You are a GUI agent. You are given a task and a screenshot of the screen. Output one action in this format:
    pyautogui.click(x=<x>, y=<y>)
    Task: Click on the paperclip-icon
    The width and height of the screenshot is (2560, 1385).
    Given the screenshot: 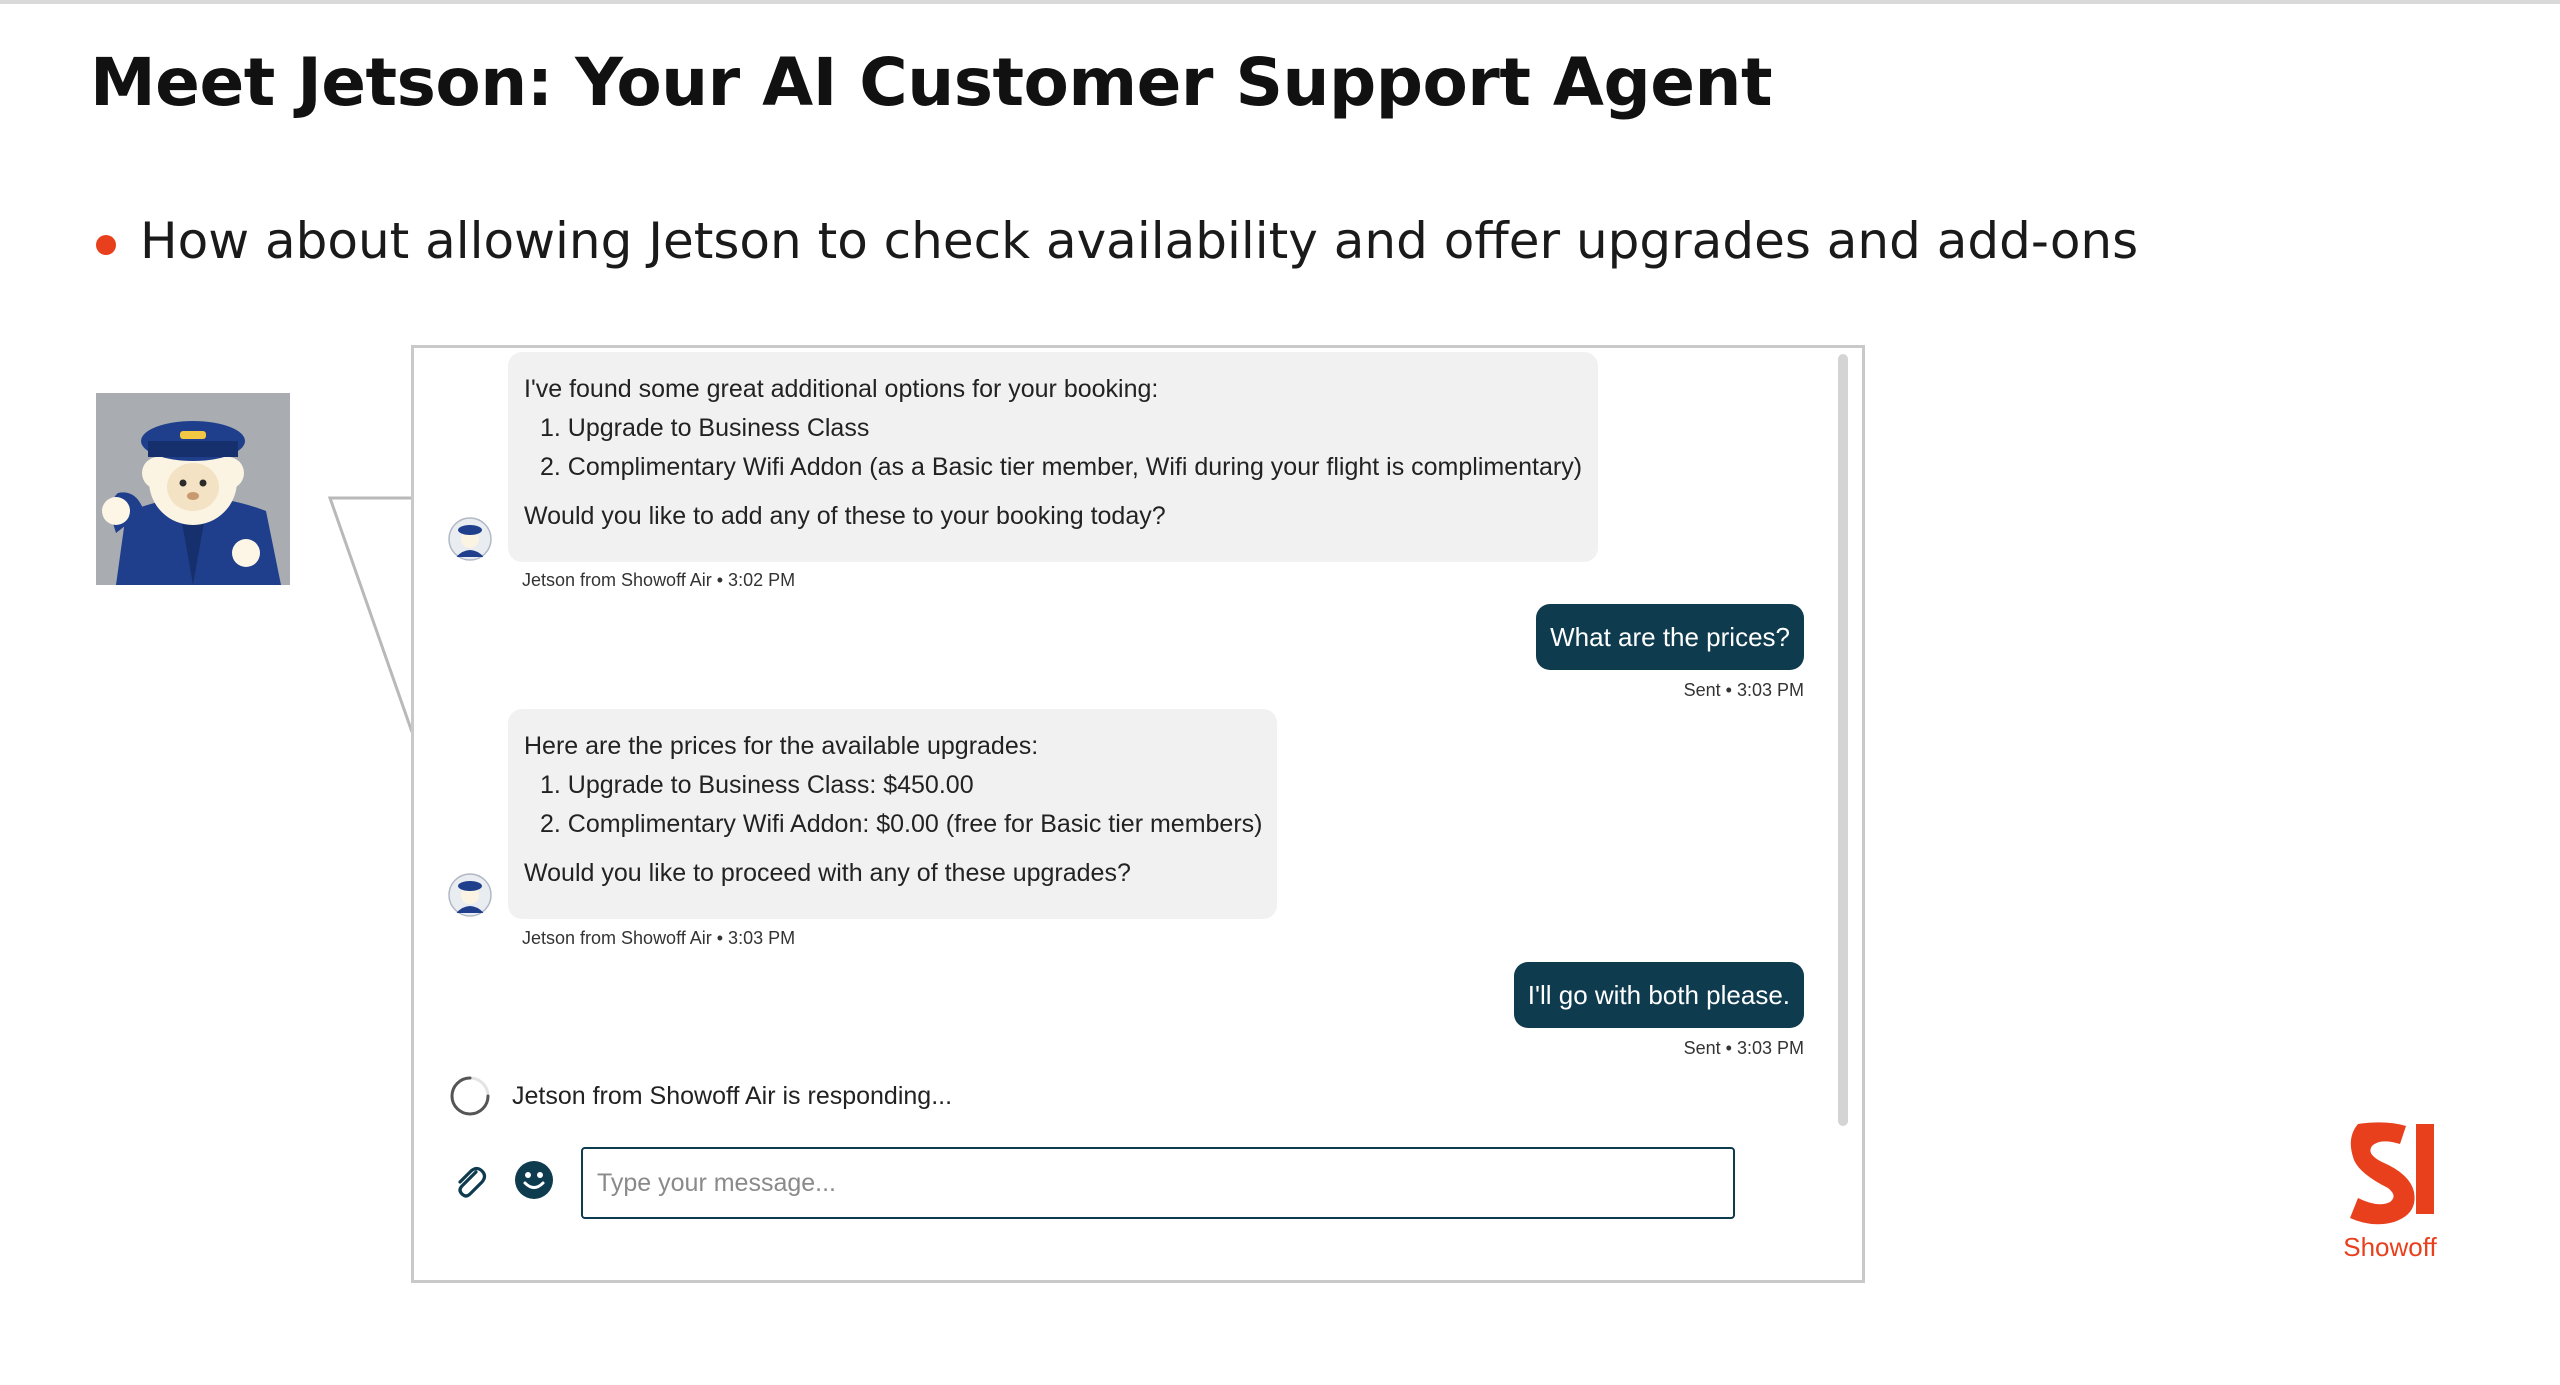 What is the action you would take?
    pyautogui.click(x=472, y=1182)
    